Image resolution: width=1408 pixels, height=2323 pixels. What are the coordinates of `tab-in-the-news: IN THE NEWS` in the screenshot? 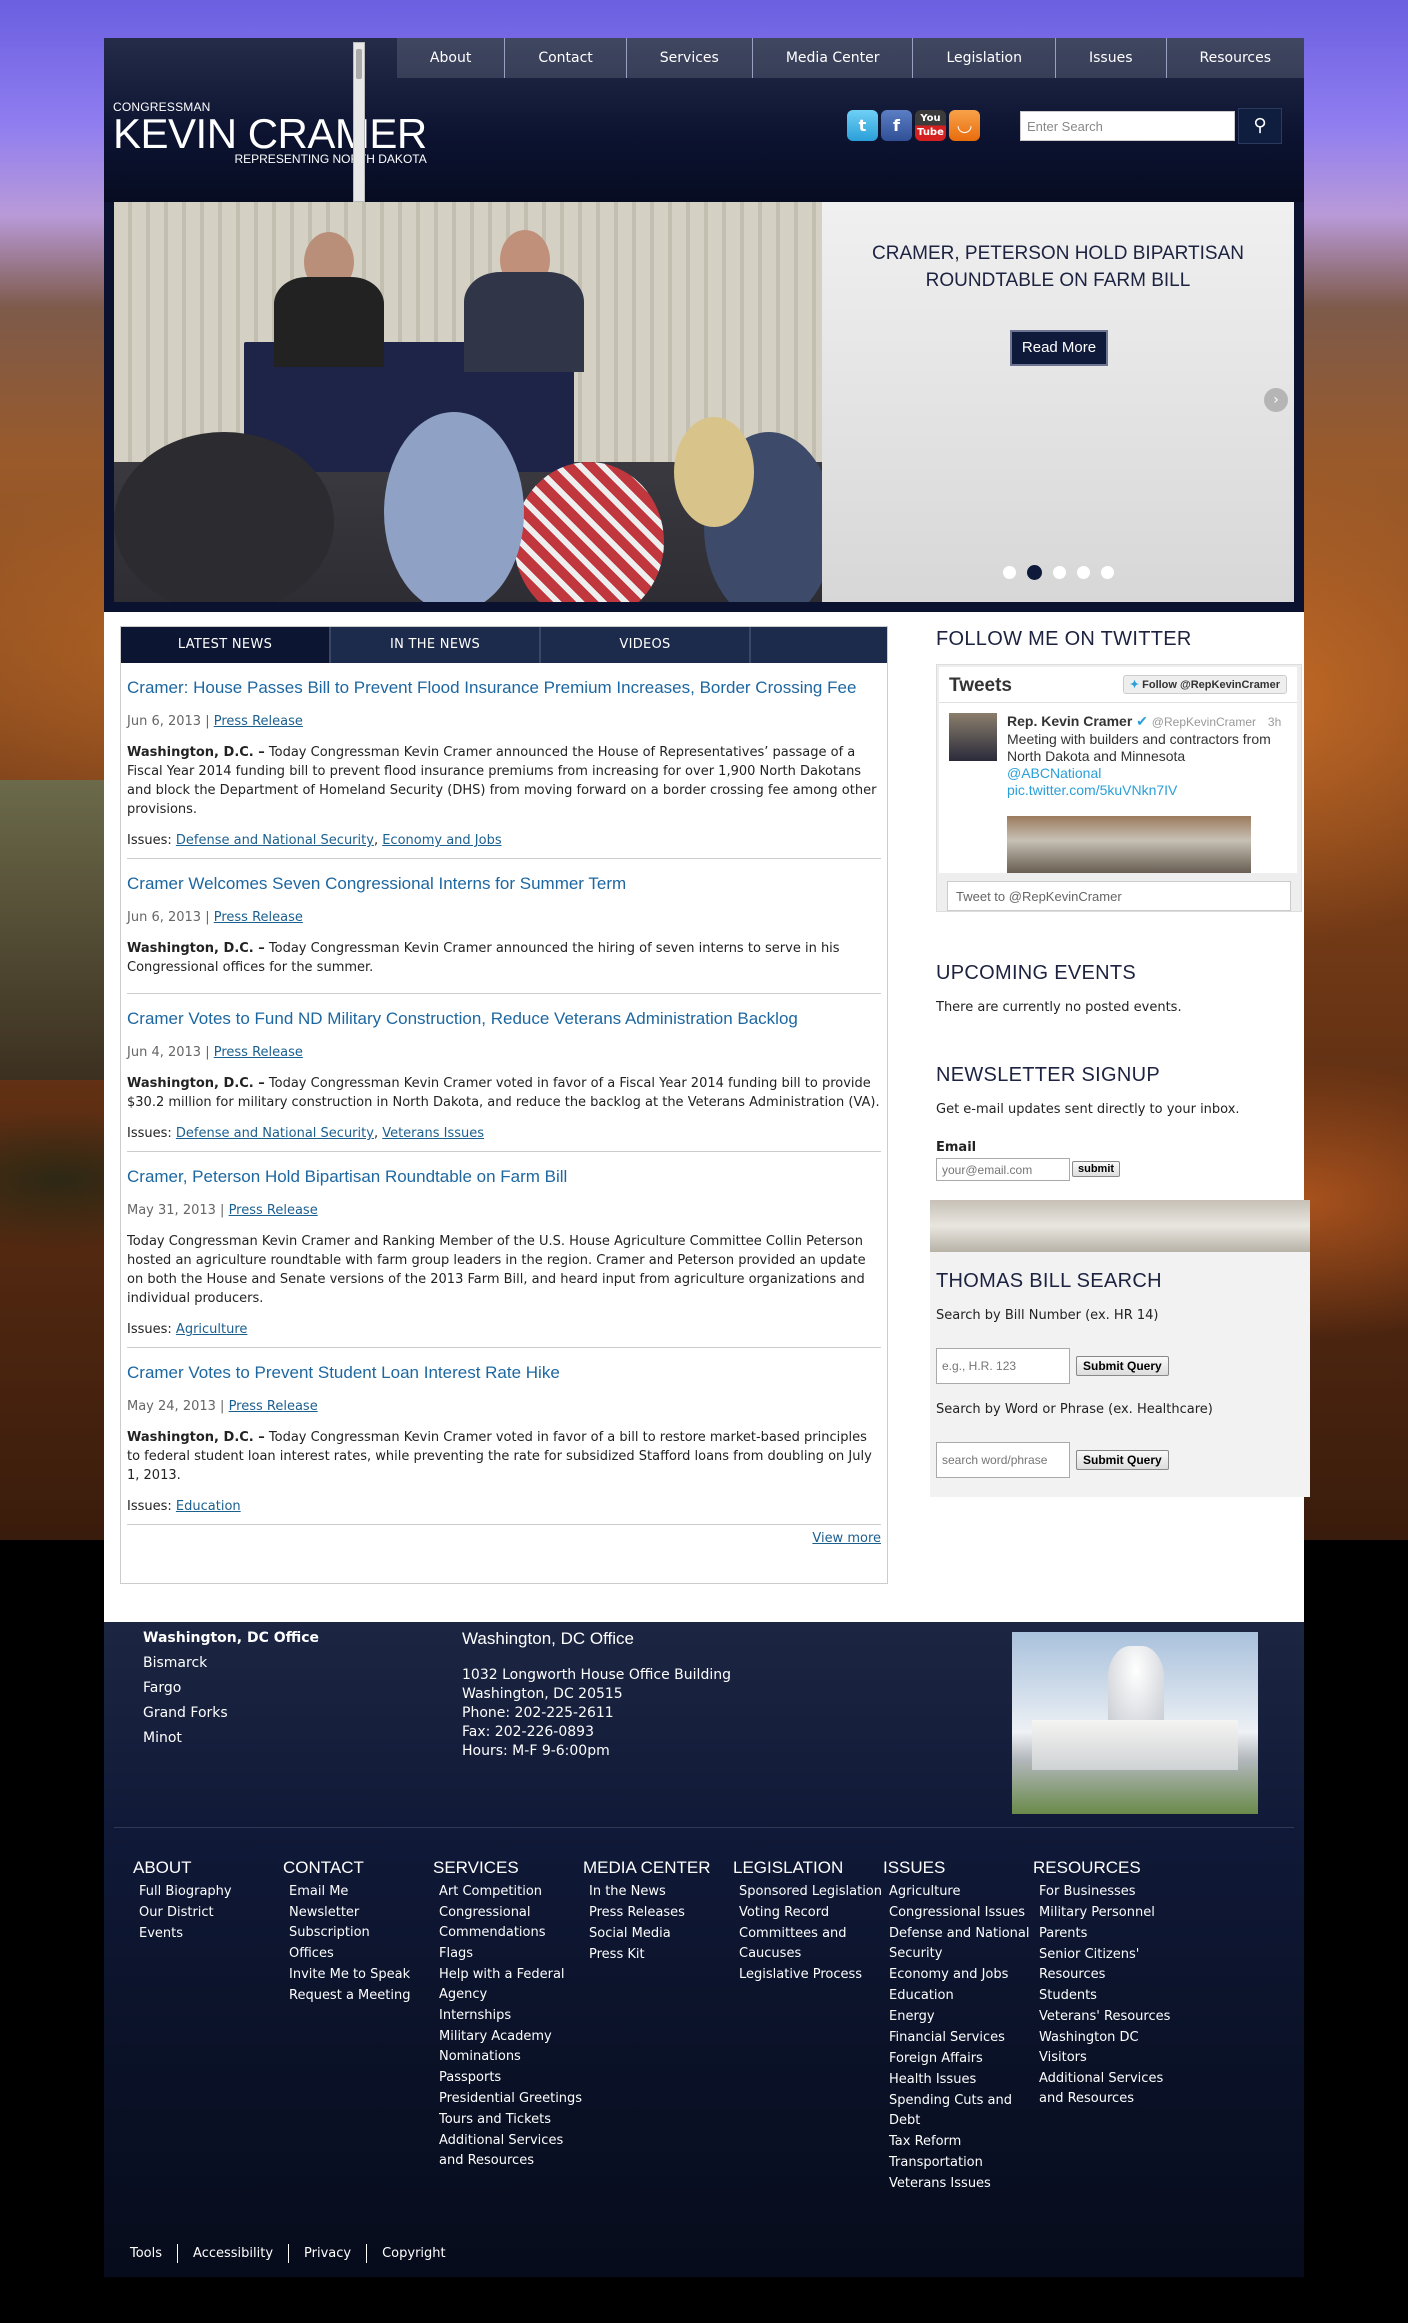 It's located at (436, 645).